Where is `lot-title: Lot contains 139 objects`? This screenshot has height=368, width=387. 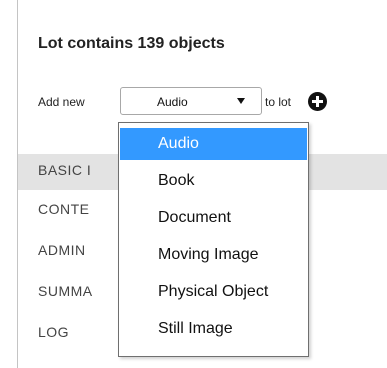 lot-title: Lot contains 139 objects is located at coordinates (131, 43).